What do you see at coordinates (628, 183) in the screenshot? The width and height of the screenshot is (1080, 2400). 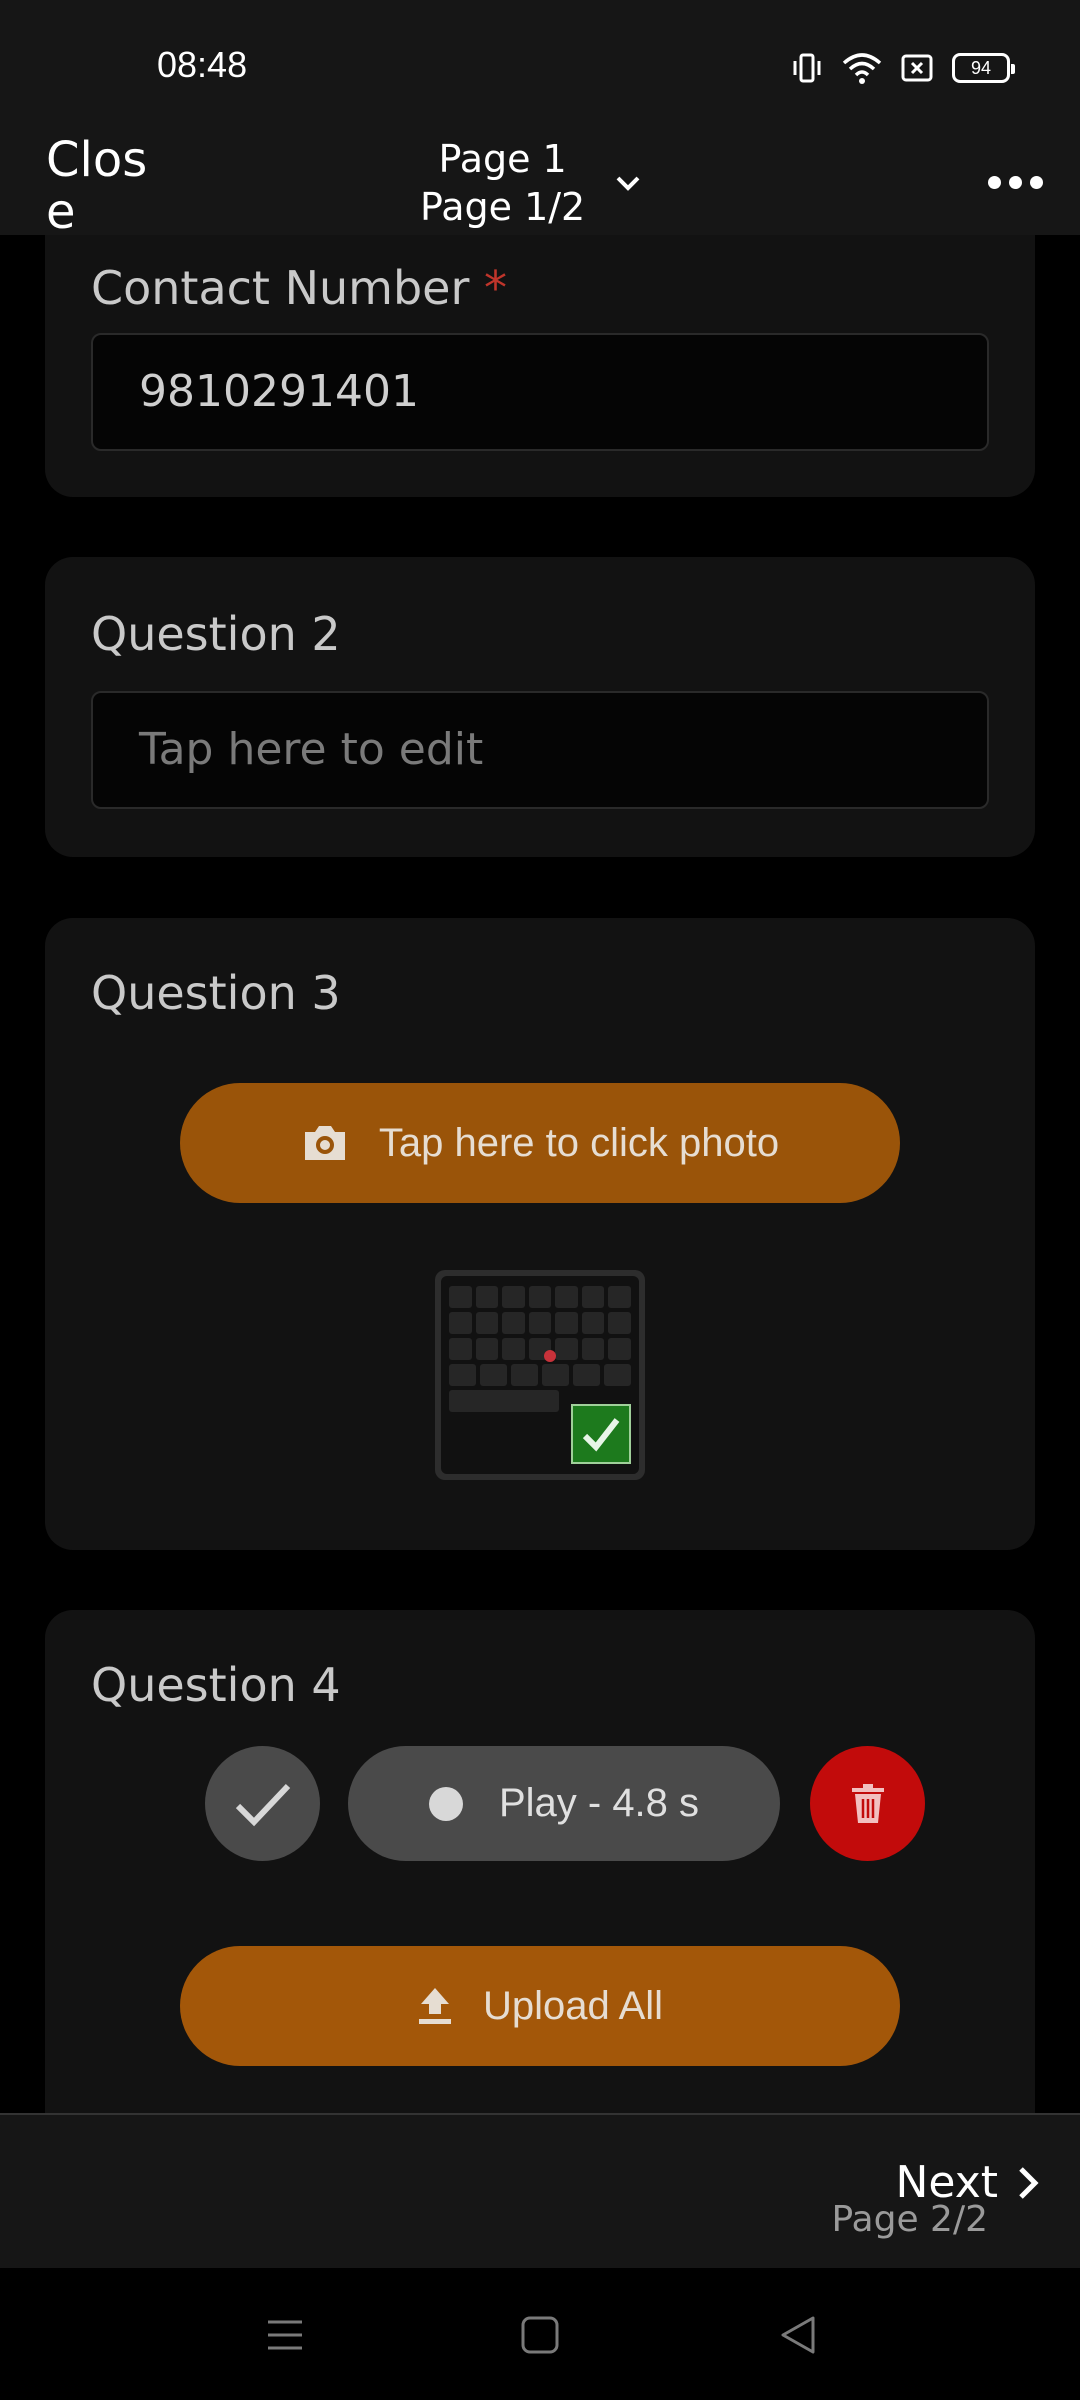 I see `chevron-down-icon` at bounding box center [628, 183].